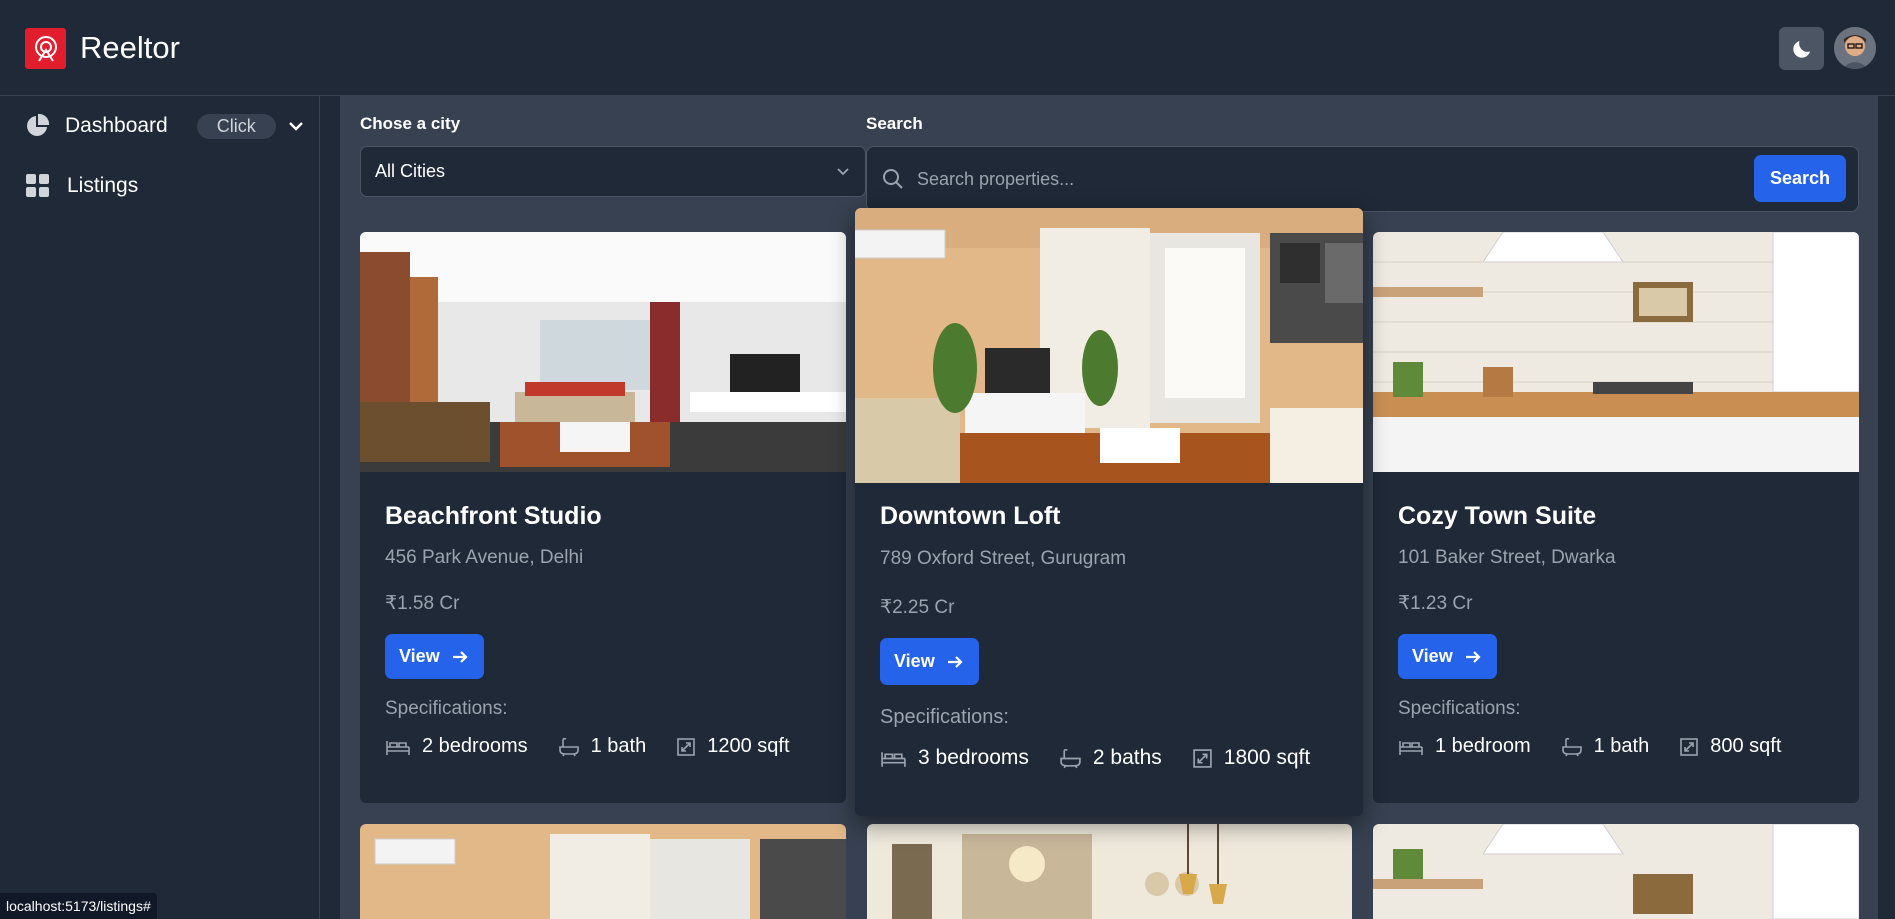 This screenshot has height=919, width=1895. I want to click on search-box: Search, so click(1362, 179).